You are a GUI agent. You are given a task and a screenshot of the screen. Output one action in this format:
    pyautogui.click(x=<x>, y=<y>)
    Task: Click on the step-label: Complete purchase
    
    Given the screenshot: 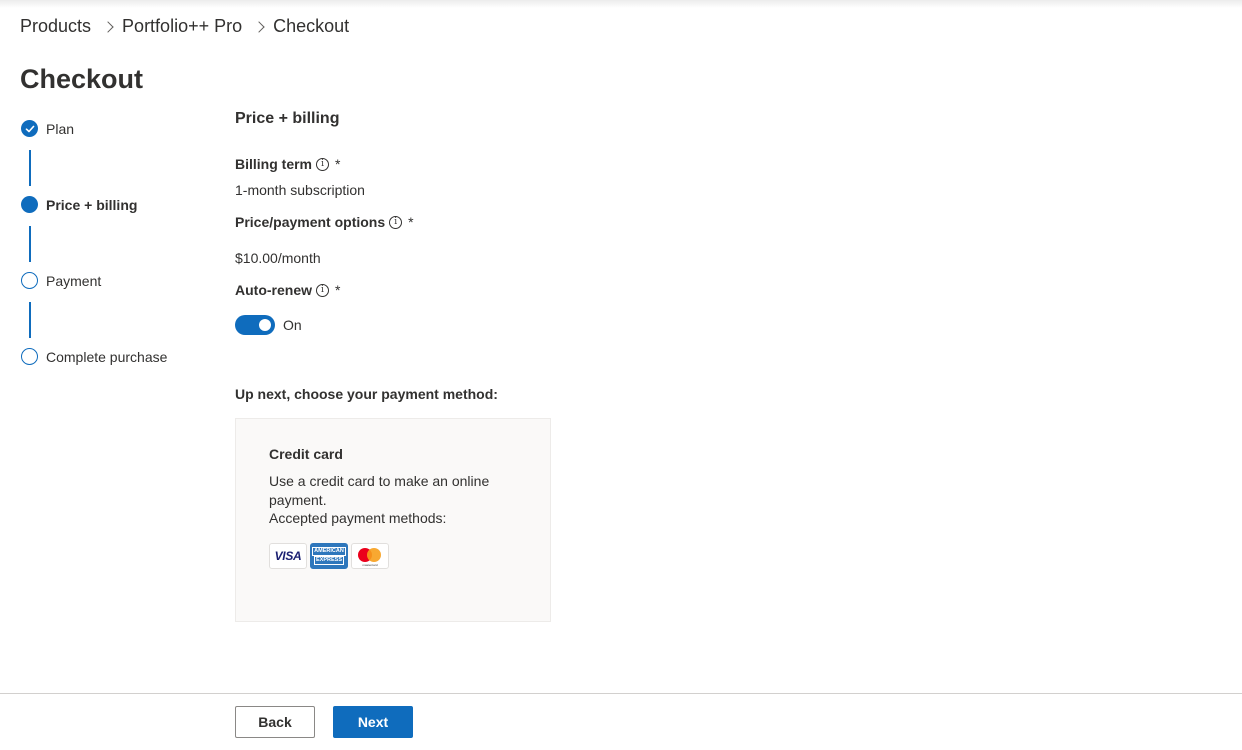 What is the action you would take?
    pyautogui.click(x=107, y=356)
    